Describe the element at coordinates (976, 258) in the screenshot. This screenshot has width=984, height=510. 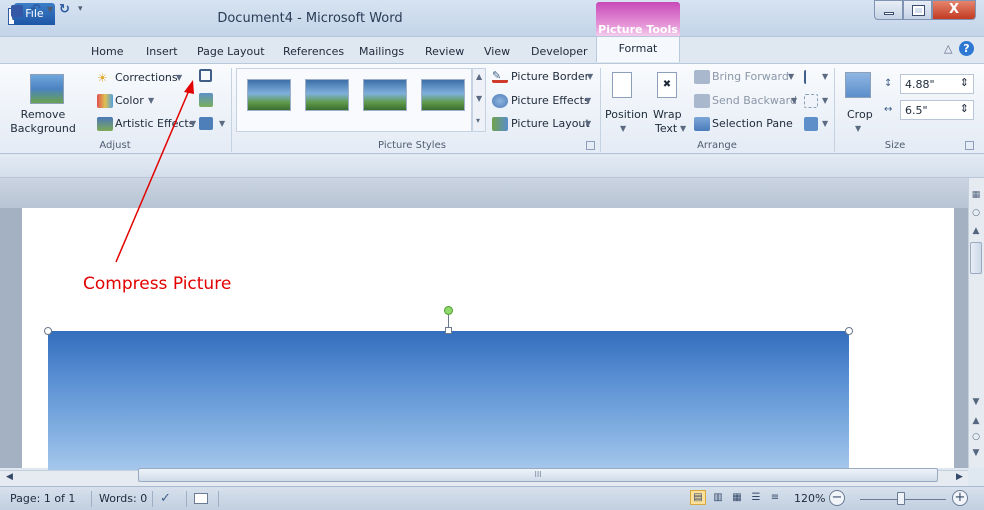
I see `vertical-scroll-thumb` at that location.